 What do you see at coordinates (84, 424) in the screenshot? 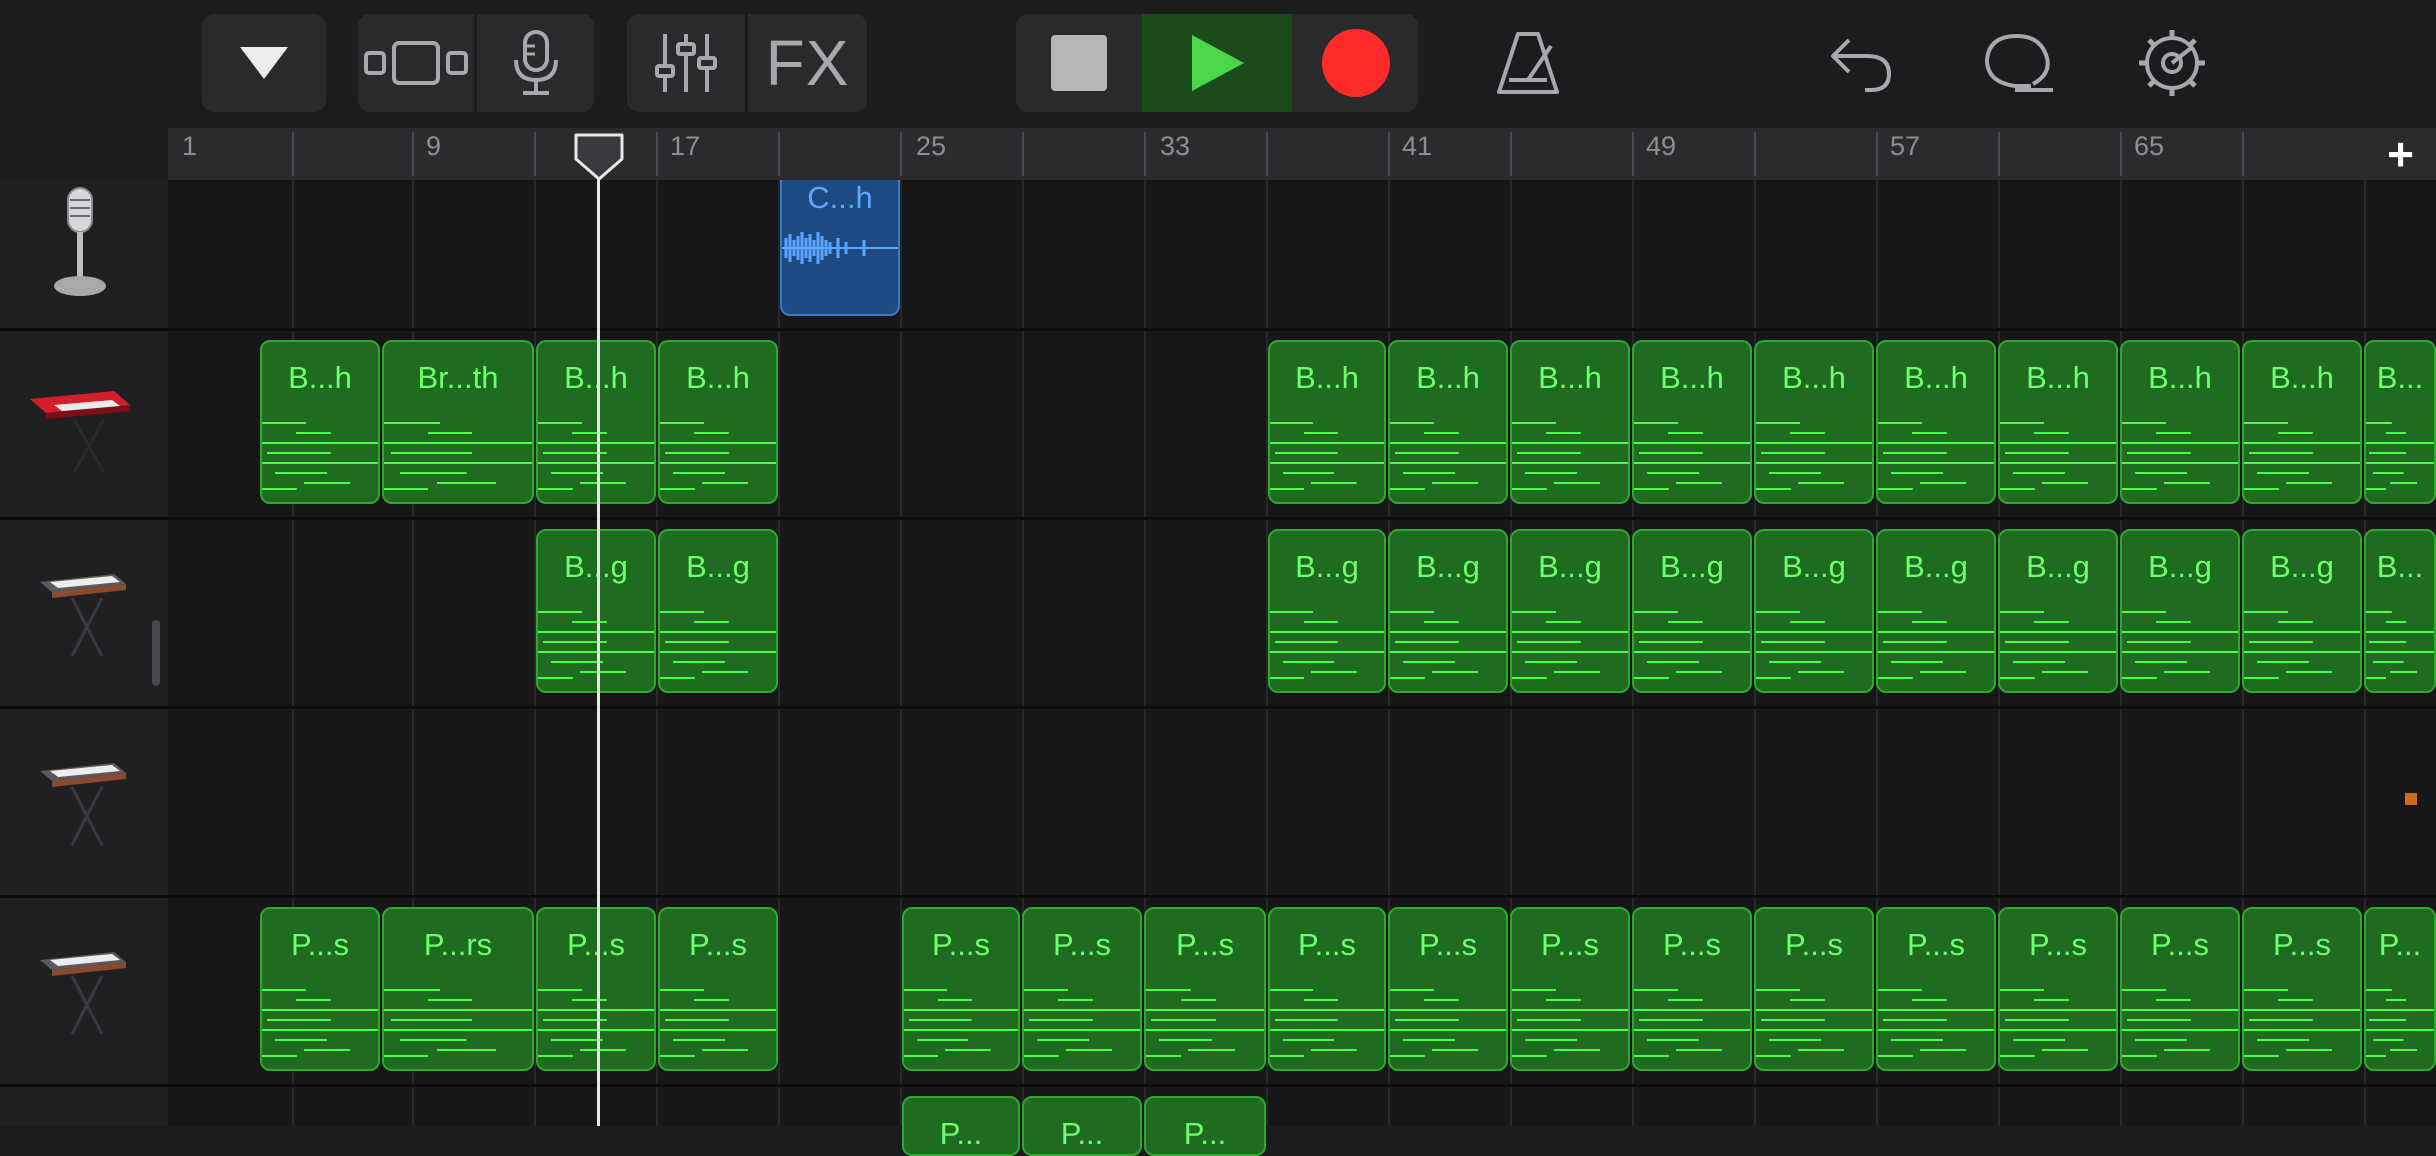
I see `track-header-synth` at bounding box center [84, 424].